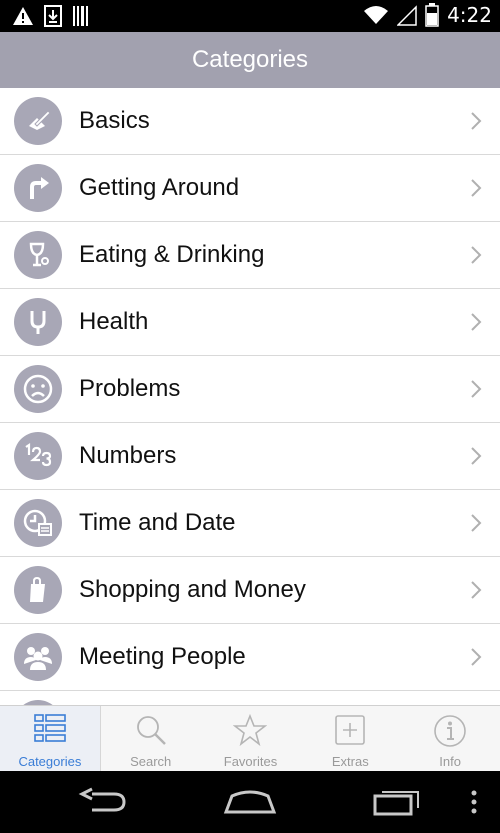  I want to click on tab-label: Info, so click(450, 761).